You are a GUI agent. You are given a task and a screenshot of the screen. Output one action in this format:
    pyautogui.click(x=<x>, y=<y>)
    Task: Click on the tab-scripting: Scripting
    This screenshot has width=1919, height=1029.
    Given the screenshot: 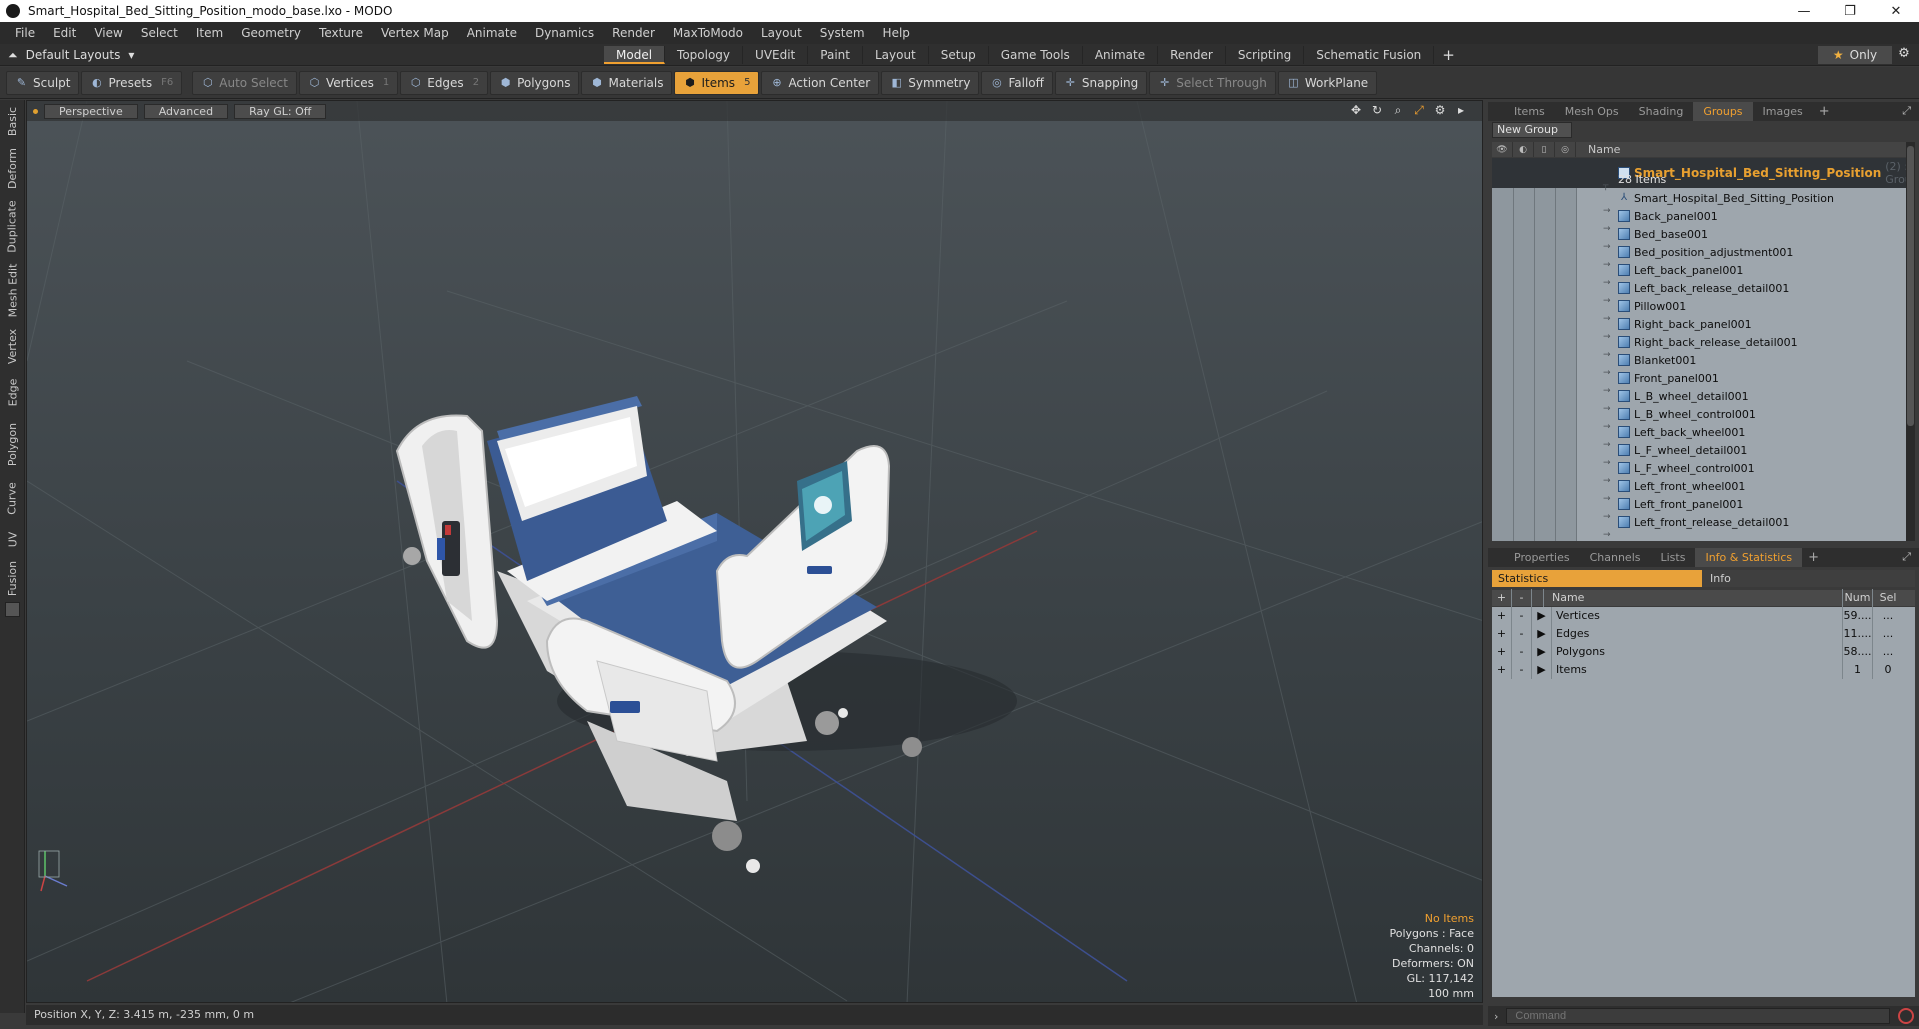 What is the action you would take?
    pyautogui.click(x=1265, y=55)
    